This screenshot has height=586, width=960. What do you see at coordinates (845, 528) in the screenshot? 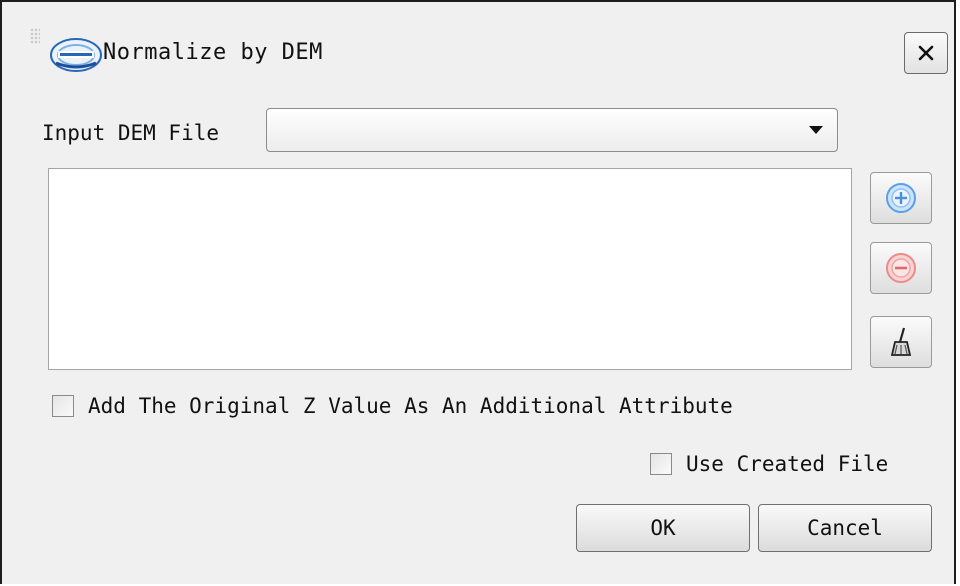
I see `cancel-button: Cancel` at bounding box center [845, 528].